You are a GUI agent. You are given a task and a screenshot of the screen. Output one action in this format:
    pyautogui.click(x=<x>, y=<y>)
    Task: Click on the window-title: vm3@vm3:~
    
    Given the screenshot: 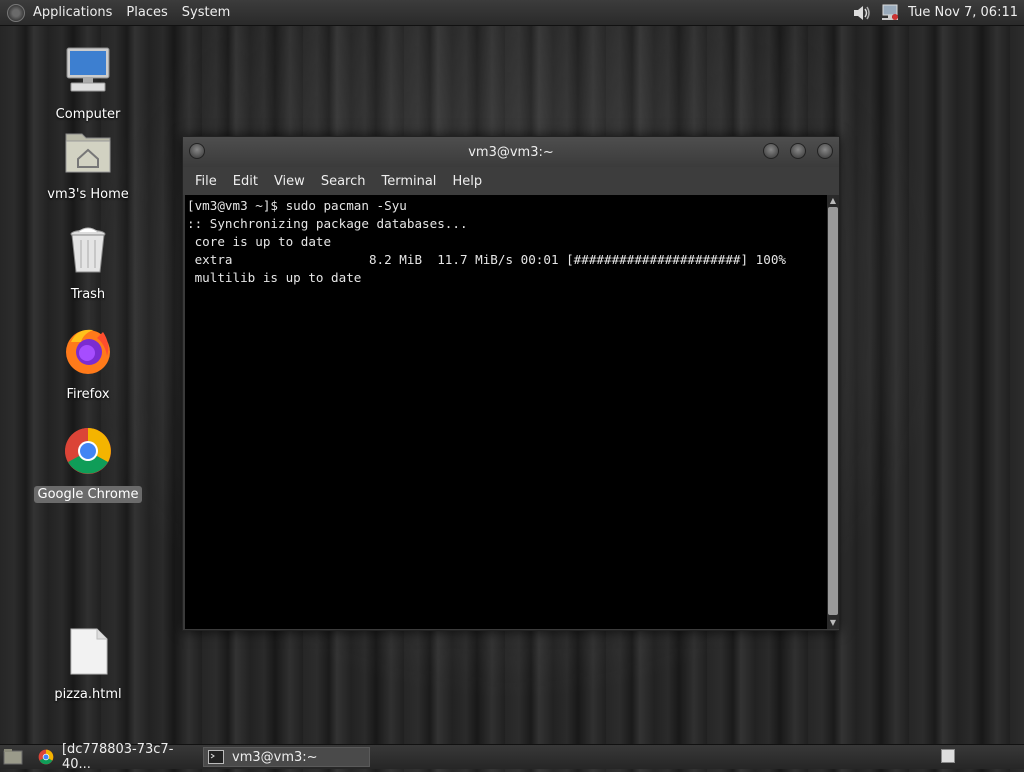 What is the action you would take?
    pyautogui.click(x=511, y=152)
    